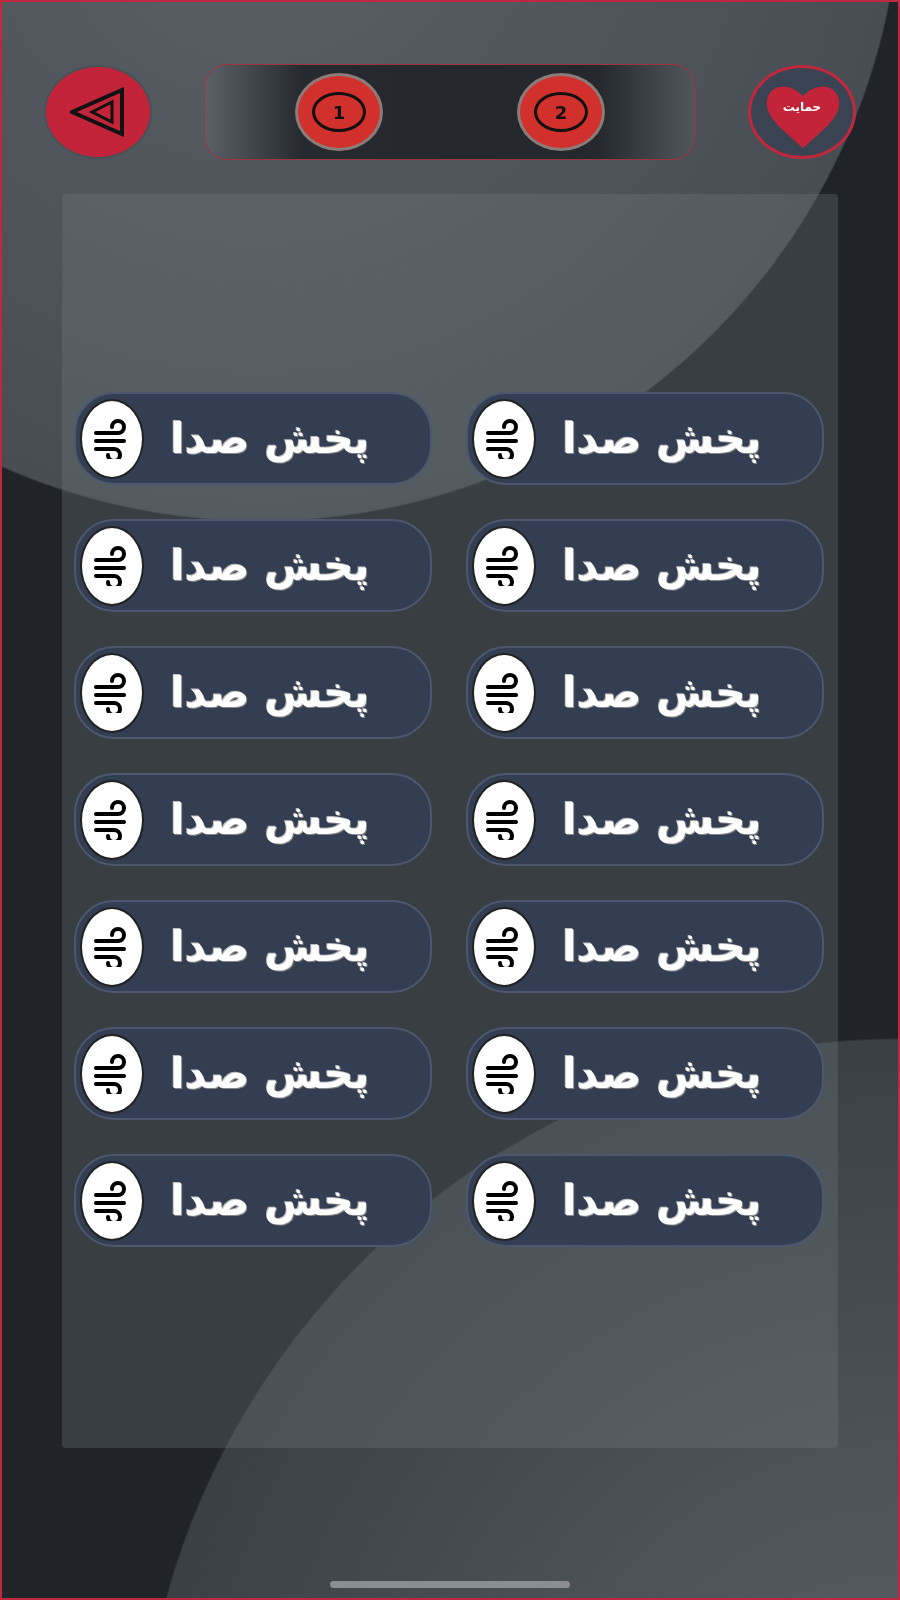 The height and width of the screenshot is (1600, 900). Describe the element at coordinates (98, 112) in the screenshot. I see `triangle-icon` at that location.